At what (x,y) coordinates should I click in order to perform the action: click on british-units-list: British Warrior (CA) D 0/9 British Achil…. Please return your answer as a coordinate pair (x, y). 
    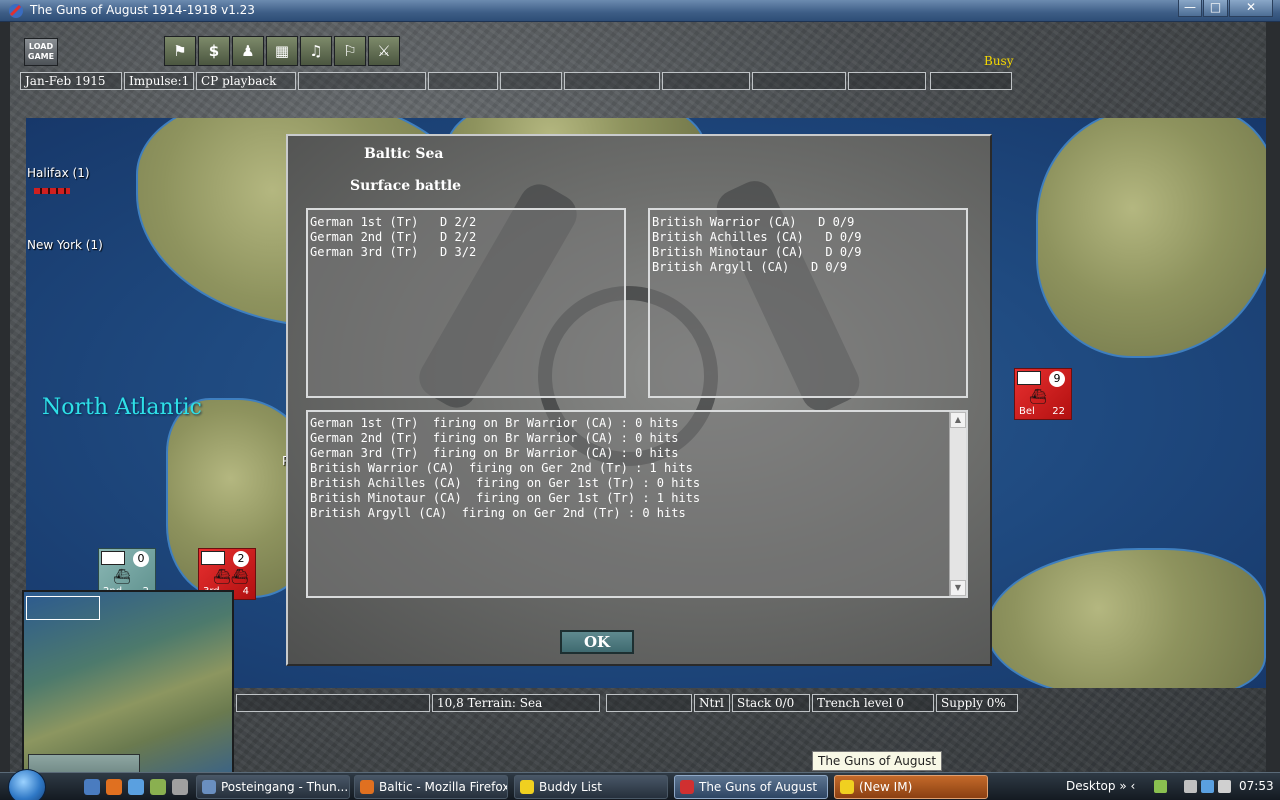
    Looking at the image, I should click on (808, 303).